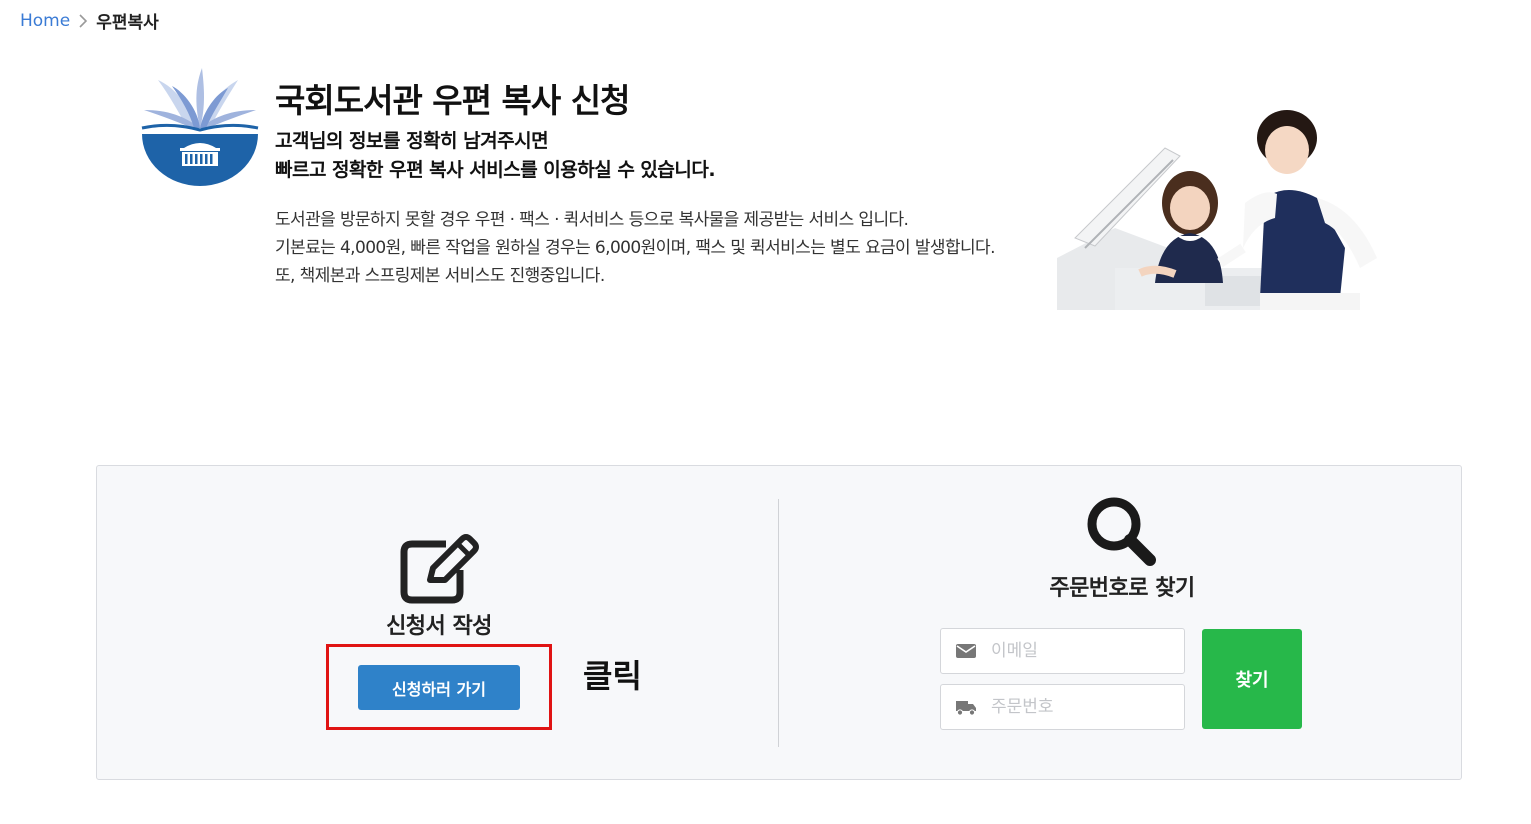 The width and height of the screenshot is (1531, 824). What do you see at coordinates (1121, 531) in the screenshot?
I see `search-icon` at bounding box center [1121, 531].